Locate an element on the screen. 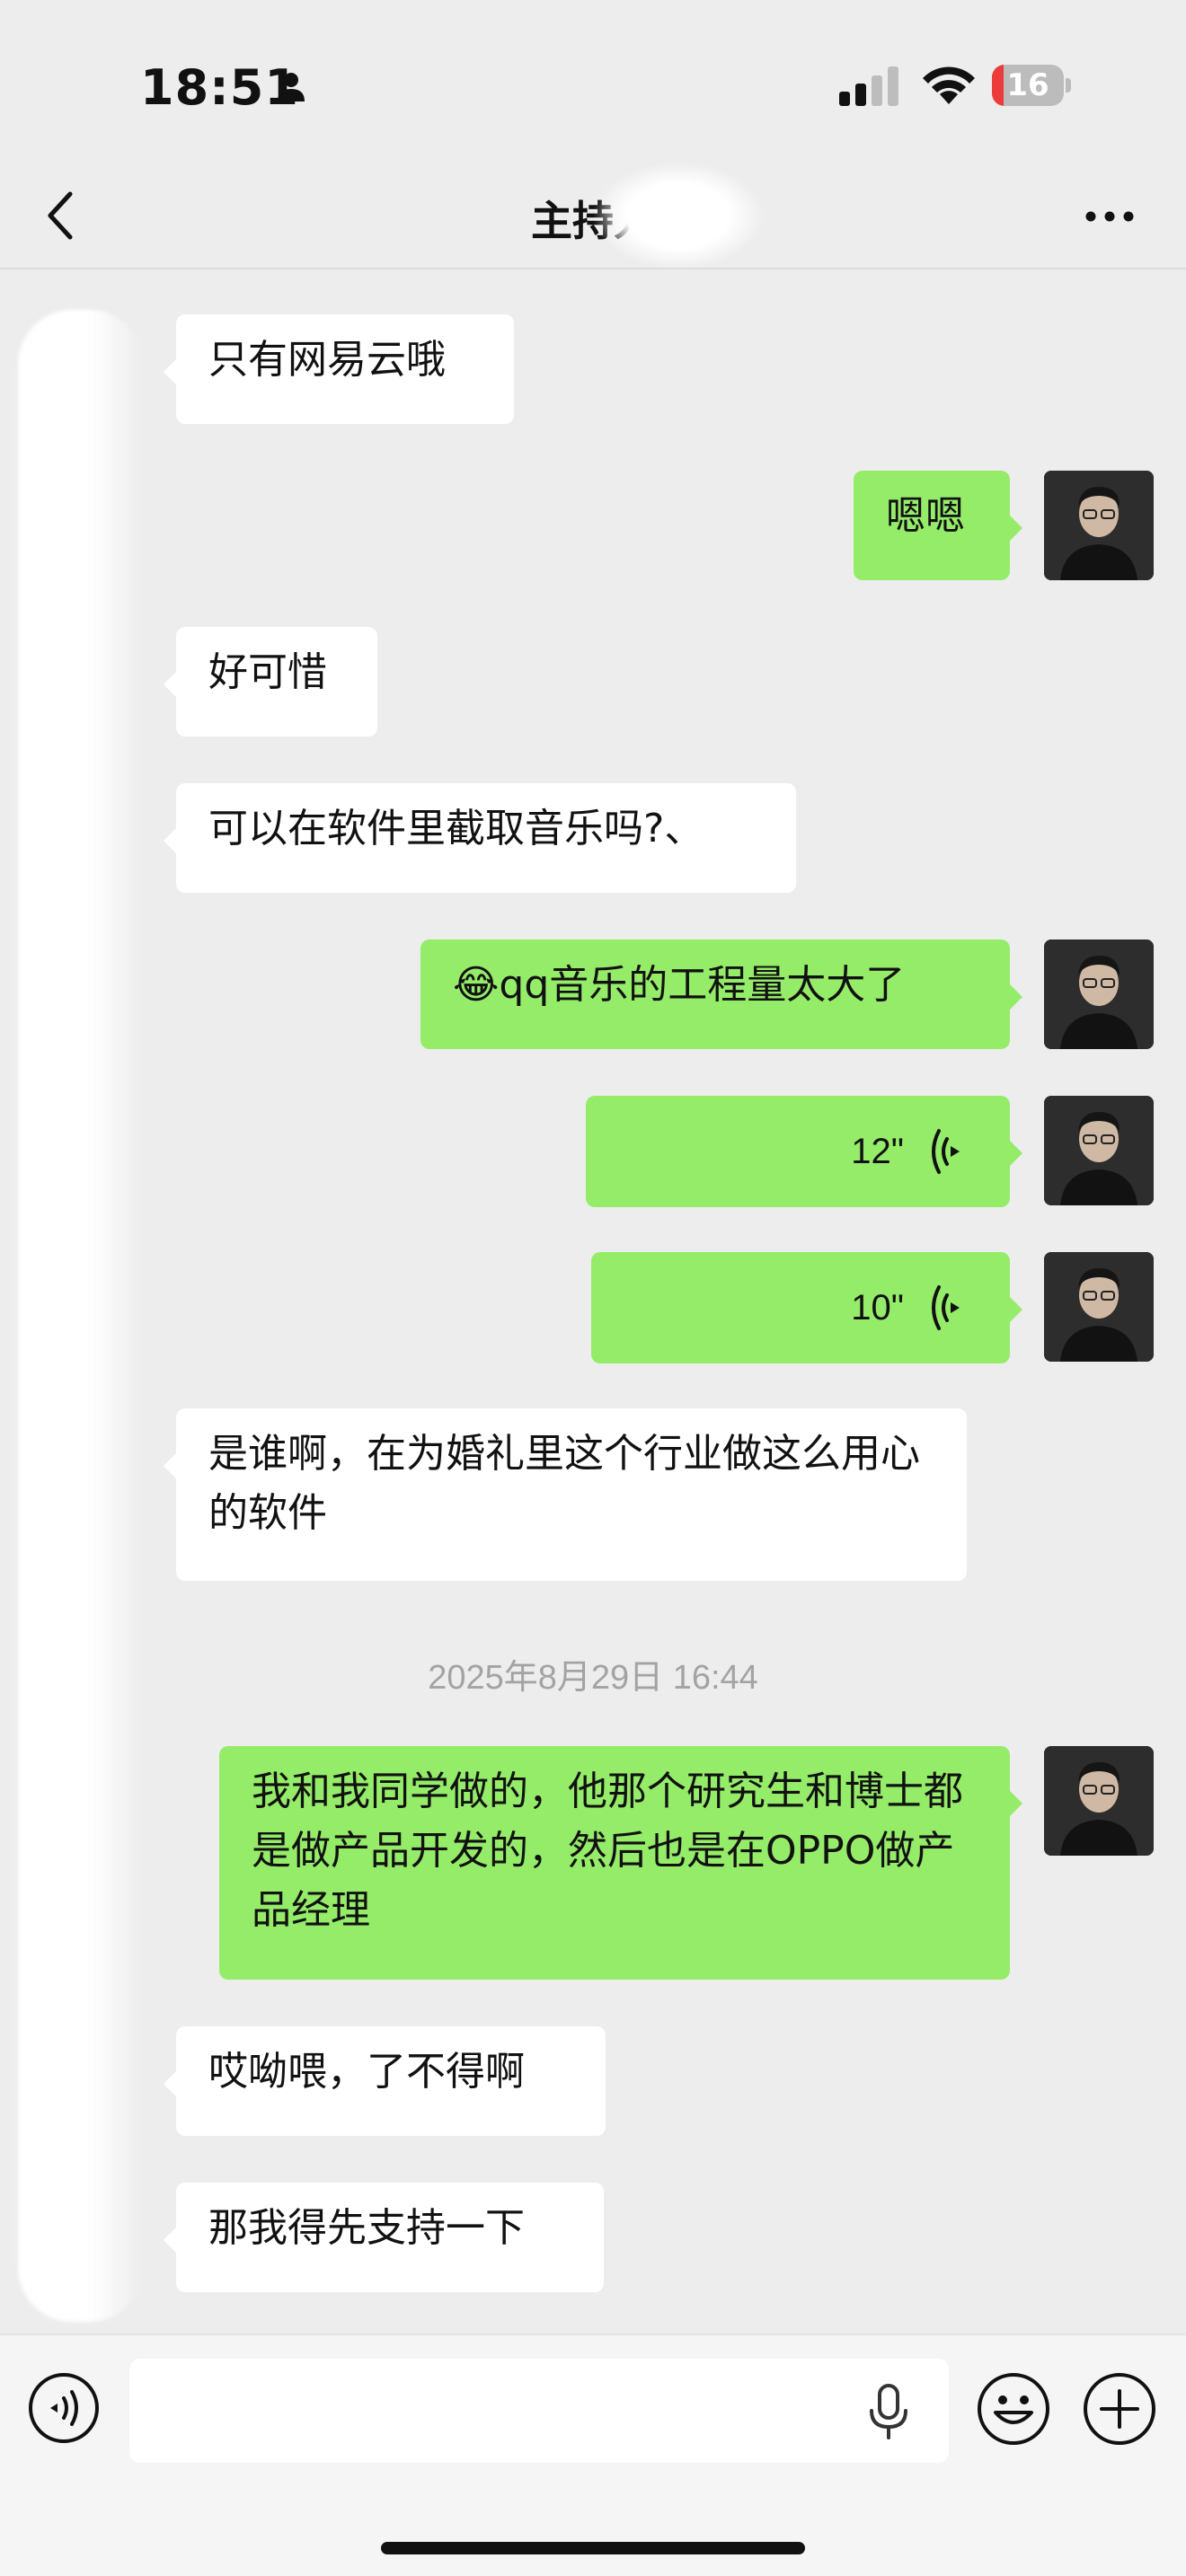 This screenshot has height=2576, width=1186. message-incoming: 是谁啊，在为婚礼里这个行业做这么用心的软件 is located at coordinates (565, 1494).